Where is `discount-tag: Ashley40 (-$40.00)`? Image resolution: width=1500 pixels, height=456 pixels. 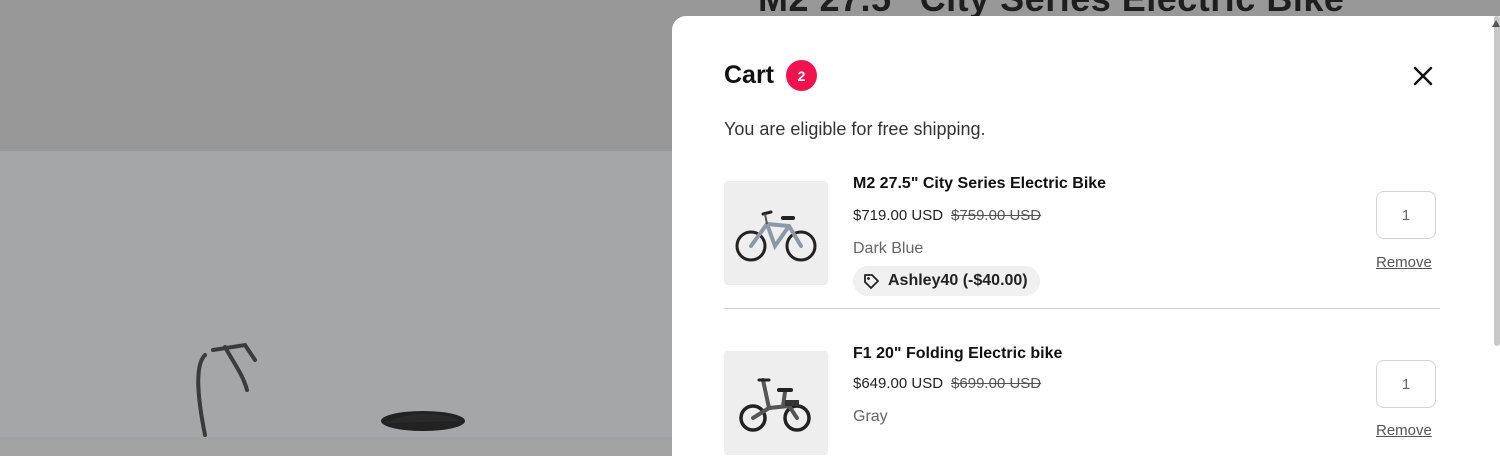
discount-tag: Ashley40 (-$40.00) is located at coordinates (946, 281).